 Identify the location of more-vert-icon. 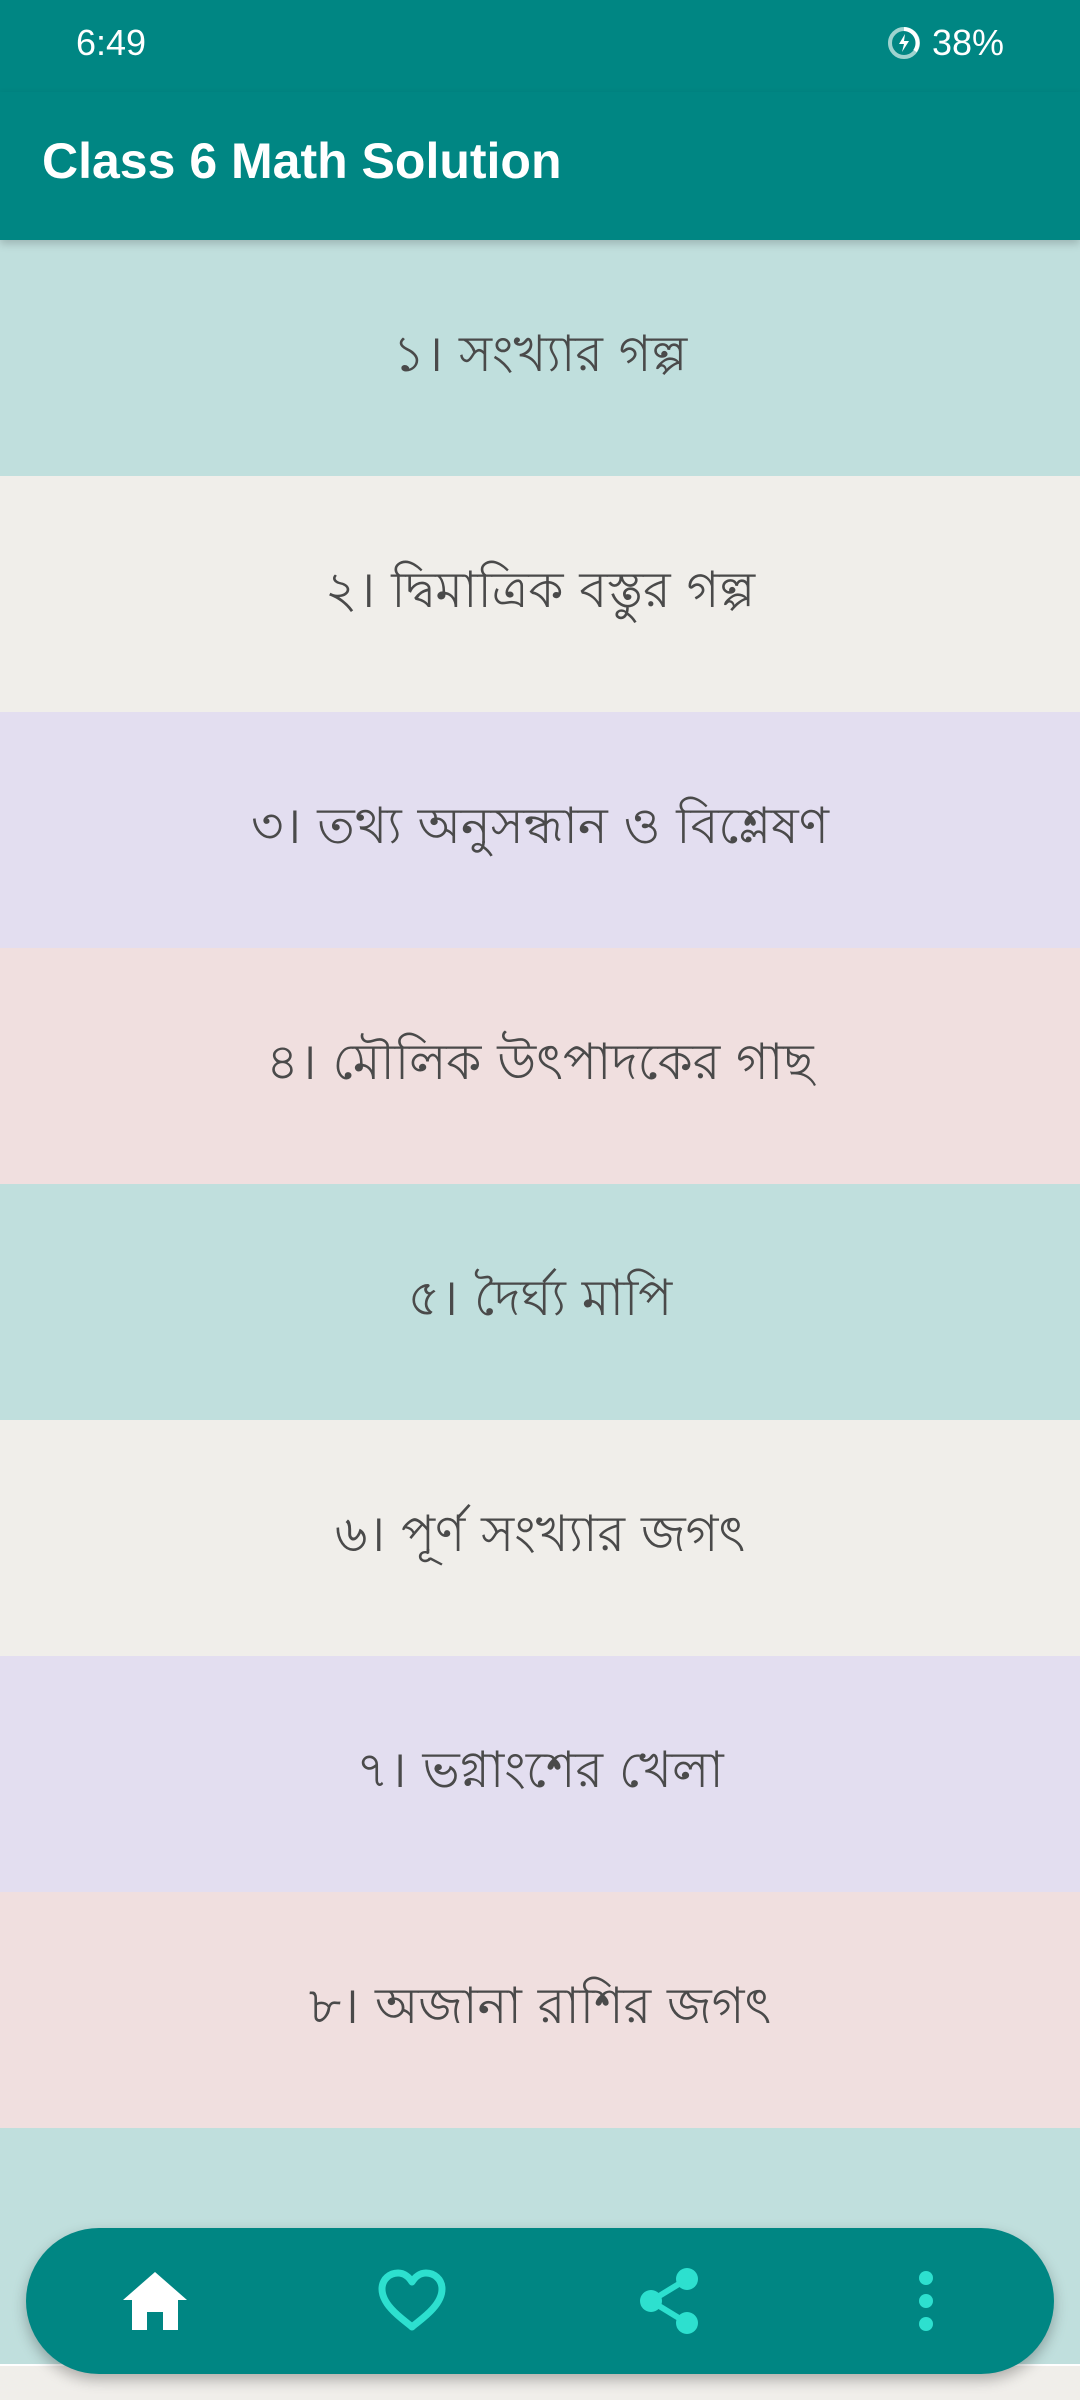
(925, 2301).